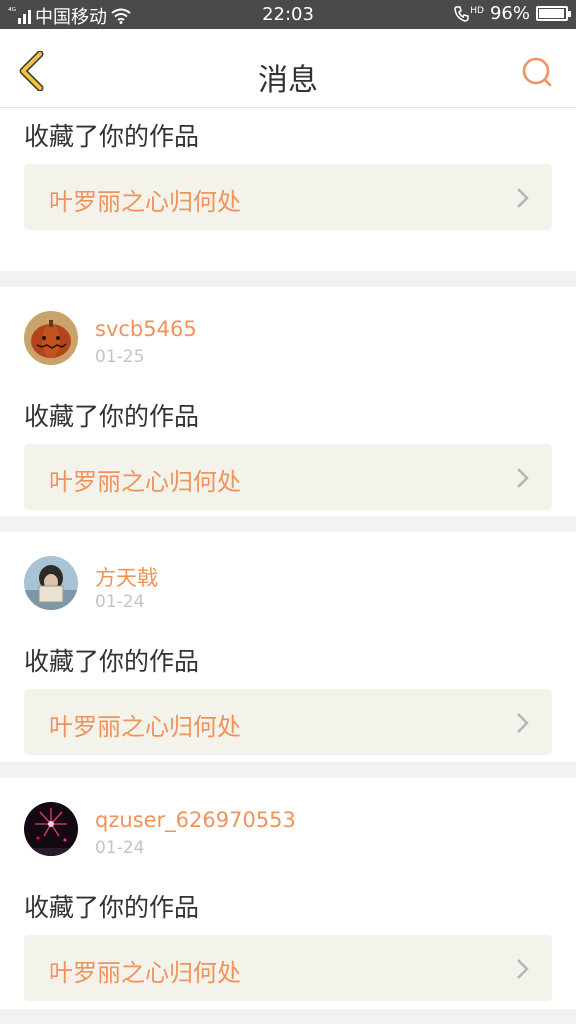 The height and width of the screenshot is (1024, 576). I want to click on battery-percent: 96%, so click(509, 13).